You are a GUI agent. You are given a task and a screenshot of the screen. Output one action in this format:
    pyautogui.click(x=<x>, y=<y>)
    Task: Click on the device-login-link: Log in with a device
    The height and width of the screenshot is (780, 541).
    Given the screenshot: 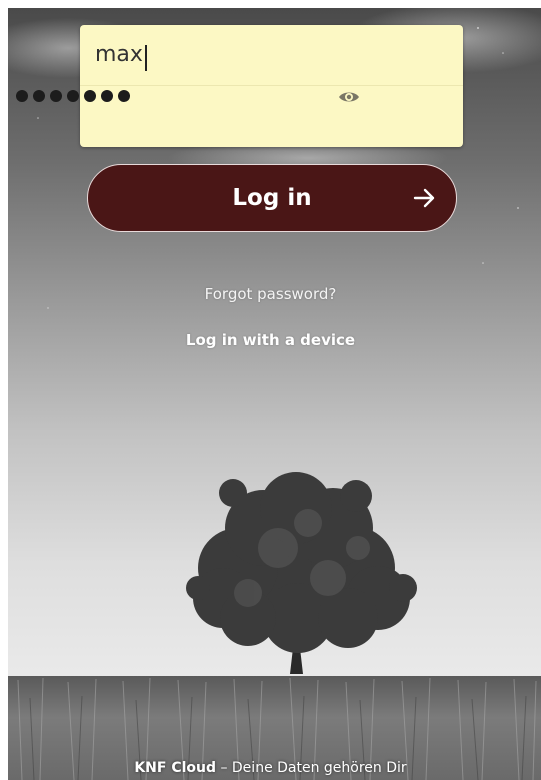 What is the action you would take?
    pyautogui.click(x=270, y=340)
    